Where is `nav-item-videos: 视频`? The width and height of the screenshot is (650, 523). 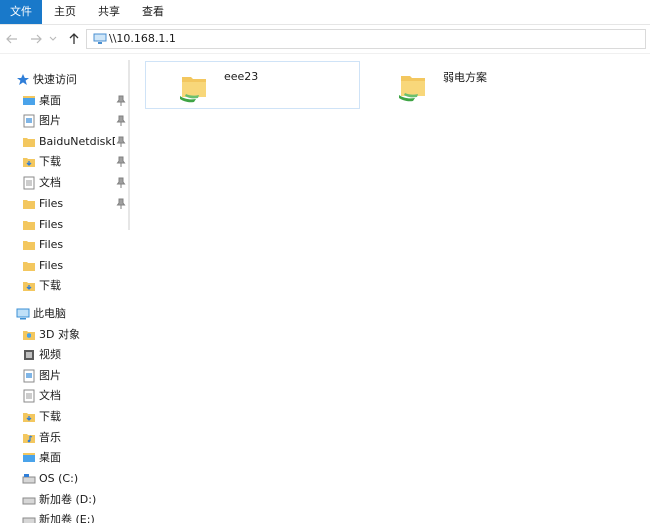
nav-item-videos: 视频 is located at coordinates (64, 355).